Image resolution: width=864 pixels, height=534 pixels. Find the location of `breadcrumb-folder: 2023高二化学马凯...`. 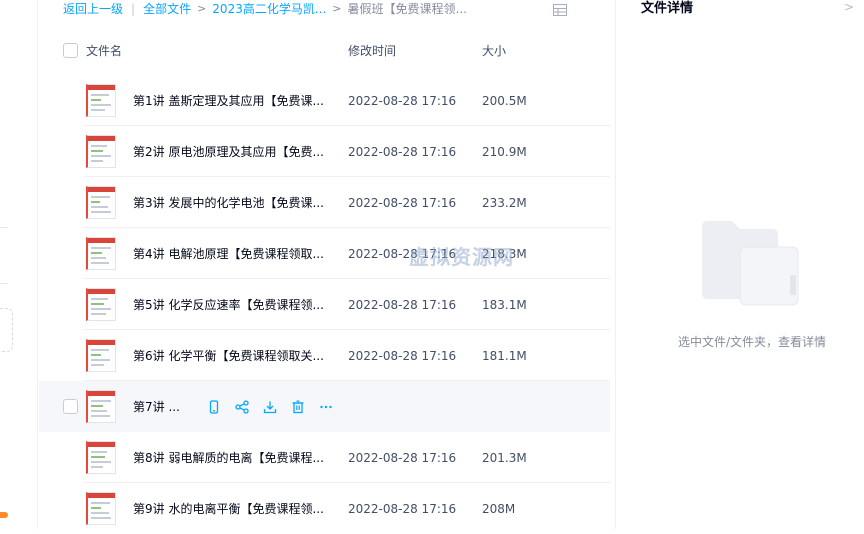

breadcrumb-folder: 2023高二化学马凯... is located at coordinates (269, 9).